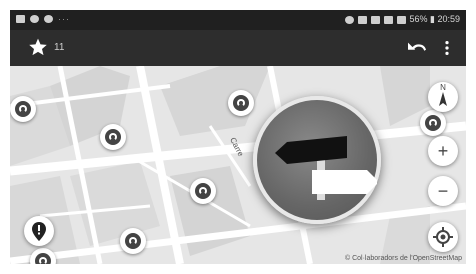 The height and width of the screenshot is (274, 476). What do you see at coordinates (59, 47) in the screenshot?
I see `favorites-count: 11` at bounding box center [59, 47].